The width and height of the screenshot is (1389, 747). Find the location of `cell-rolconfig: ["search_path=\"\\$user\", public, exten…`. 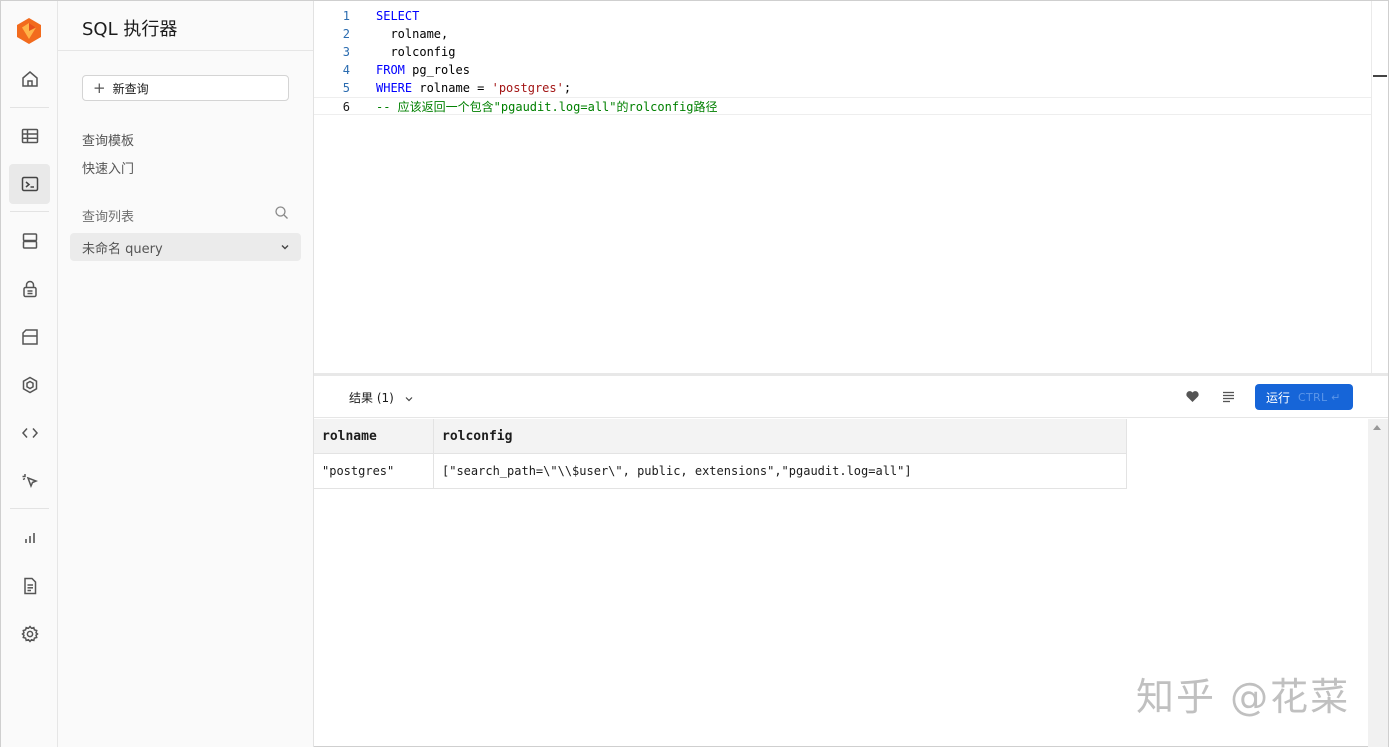

cell-rolconfig: ["search_path=\"\\$user\", public, exten… is located at coordinates (780, 471).